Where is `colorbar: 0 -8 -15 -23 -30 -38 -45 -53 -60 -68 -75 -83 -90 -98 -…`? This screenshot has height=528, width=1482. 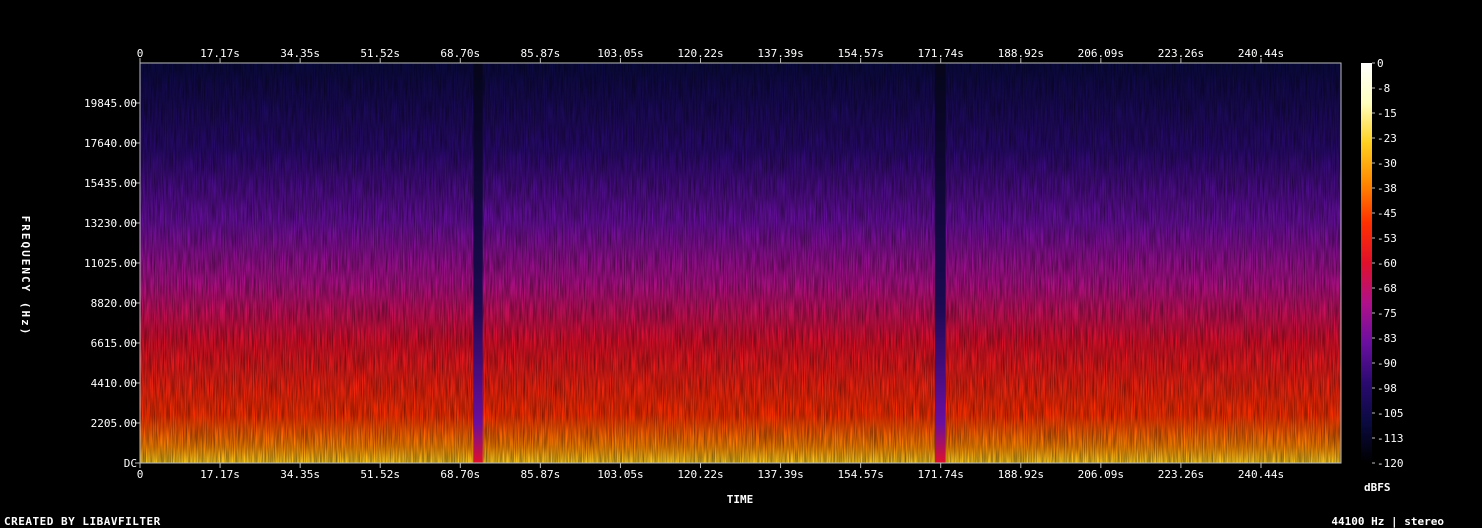
colorbar: 0 -8 -15 -23 -30 -38 -45 -53 -60 -68 -75 -83 -90 -98 -… is located at coordinates (1382, 275).